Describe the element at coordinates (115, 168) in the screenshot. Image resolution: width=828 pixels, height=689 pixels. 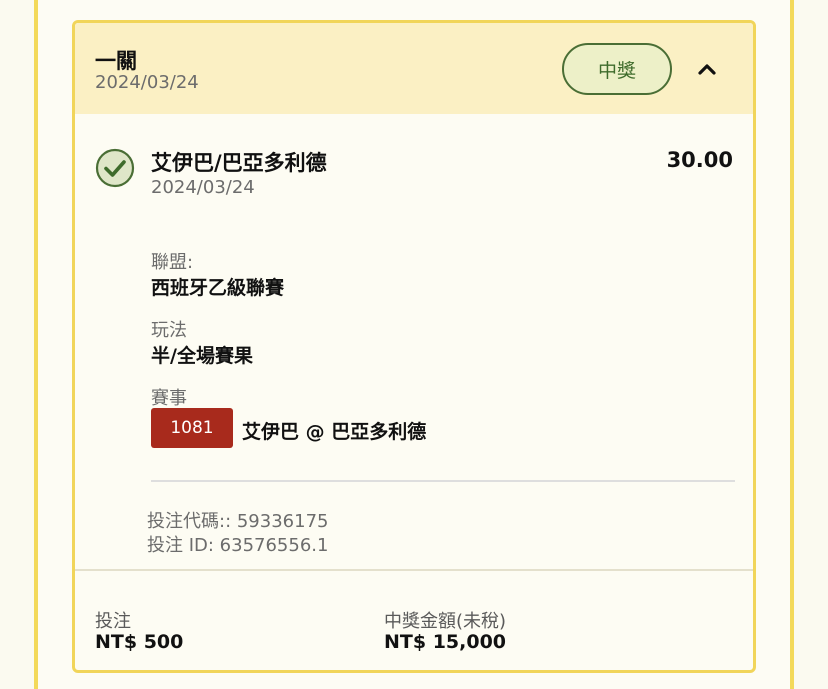
I see `check-circle-icon` at that location.